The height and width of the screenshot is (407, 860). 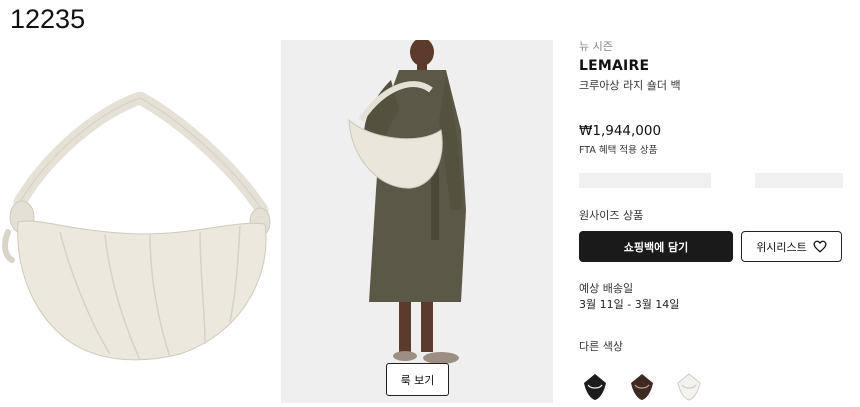 What do you see at coordinates (611, 215) in the screenshot?
I see `size-label: 원사이즈 상품` at bounding box center [611, 215].